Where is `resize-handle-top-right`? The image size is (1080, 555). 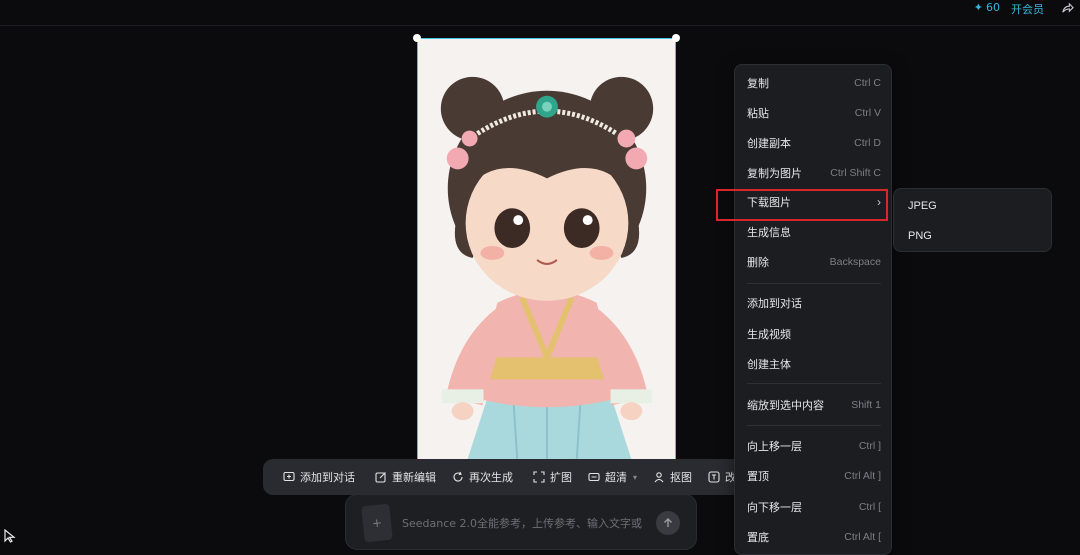 resize-handle-top-right is located at coordinates (676, 38).